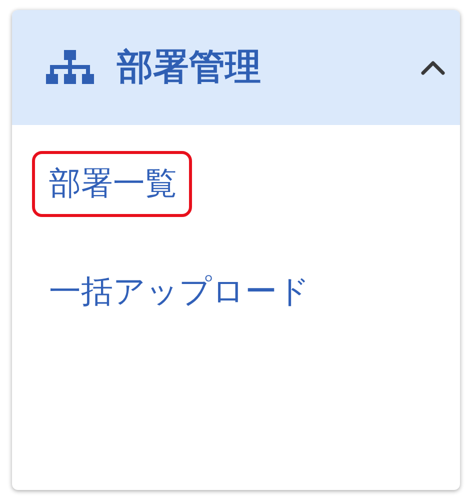 This screenshot has height=500, width=469. What do you see at coordinates (189, 68) in the screenshot?
I see `menu-title: 部署管理` at bounding box center [189, 68].